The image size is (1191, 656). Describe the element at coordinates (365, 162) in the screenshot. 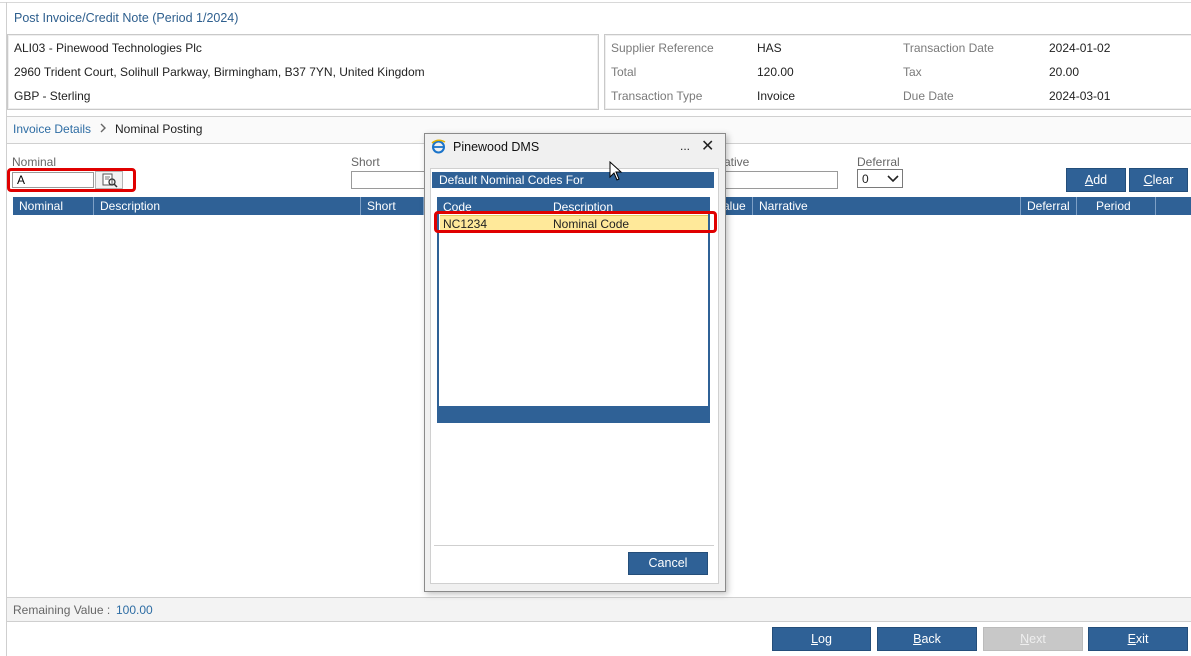

I see `short-label: Short` at that location.